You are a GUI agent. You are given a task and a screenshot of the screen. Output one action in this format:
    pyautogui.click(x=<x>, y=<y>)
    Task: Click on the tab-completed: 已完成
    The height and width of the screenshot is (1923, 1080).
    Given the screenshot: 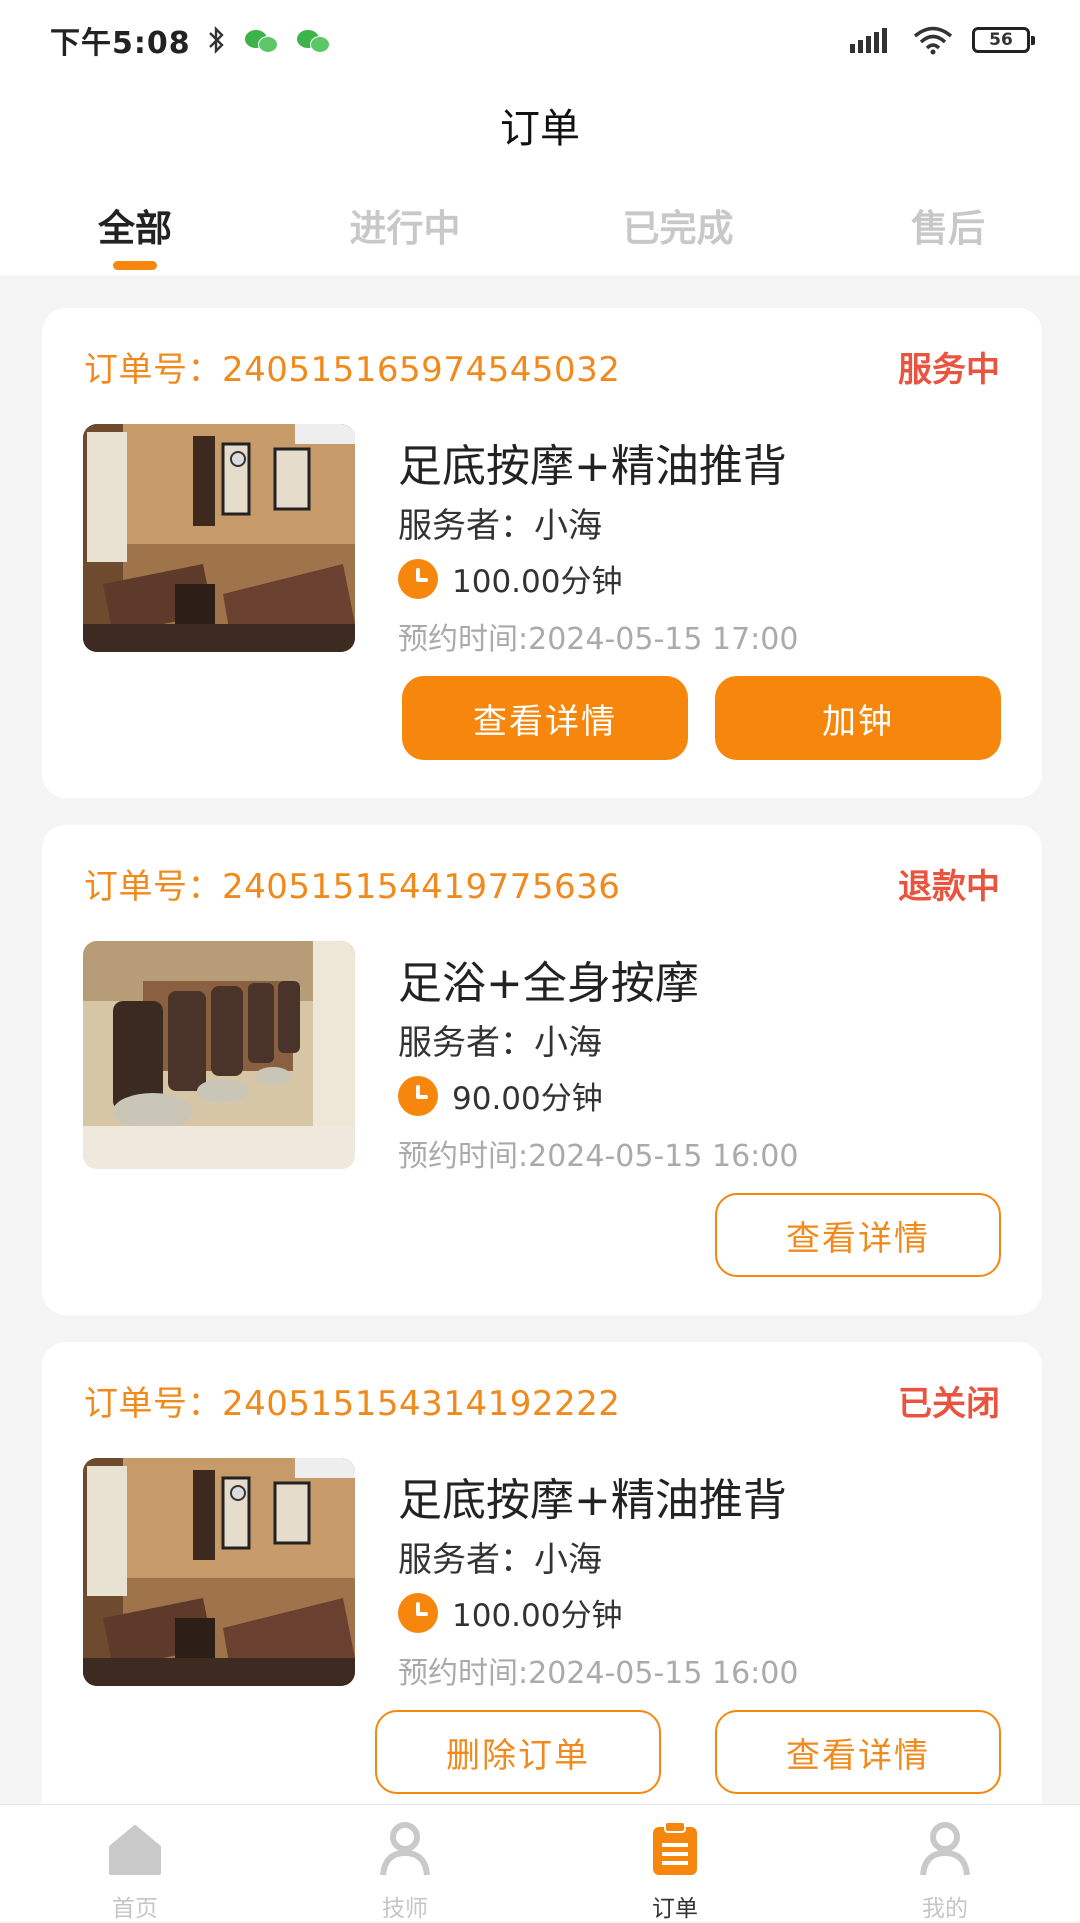 What is the action you would take?
    pyautogui.click(x=678, y=225)
    